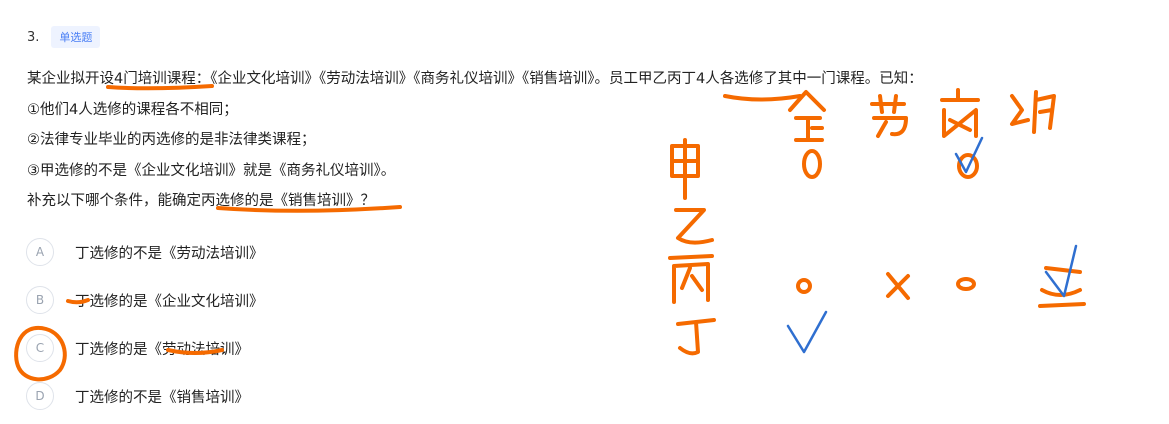 The width and height of the screenshot is (1169, 424). What do you see at coordinates (171, 140) in the screenshot?
I see `stem-condition-2: ②法律专业毕业的丙选修的是非法律类课程；` at bounding box center [171, 140].